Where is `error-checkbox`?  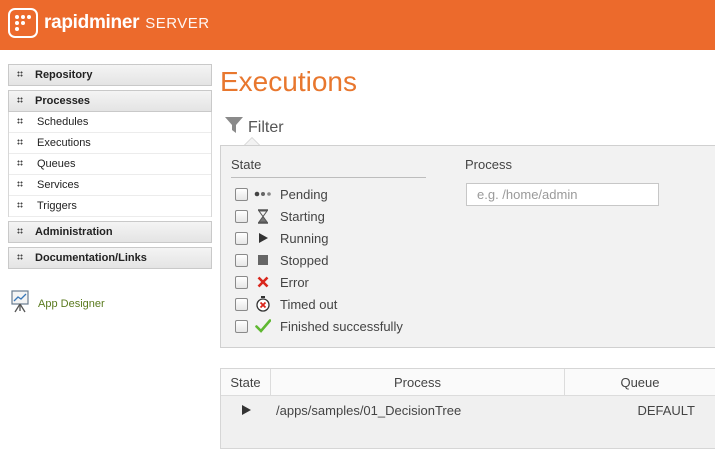
error-checkbox is located at coordinates (241, 282).